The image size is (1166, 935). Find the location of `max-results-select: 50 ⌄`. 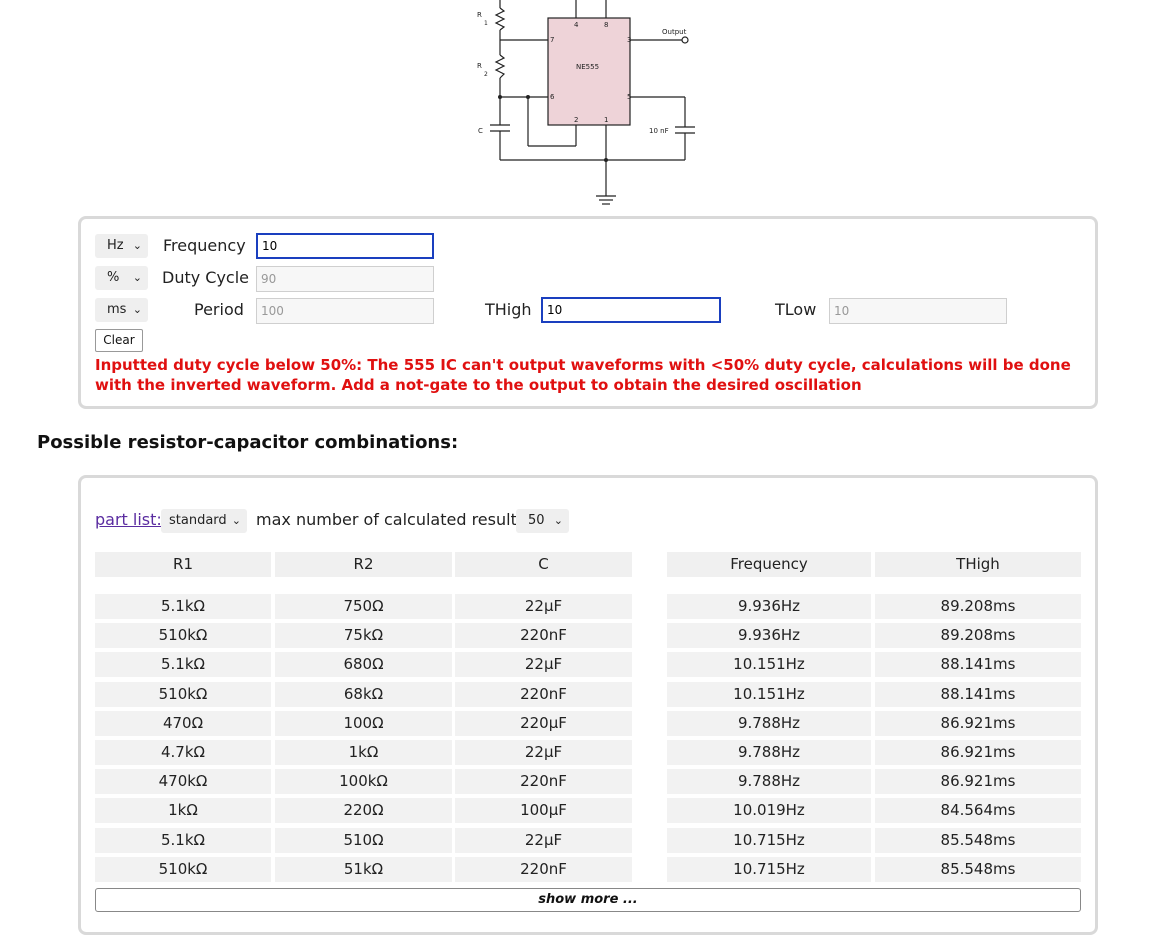

max-results-select: 50 ⌄ is located at coordinates (542, 521).